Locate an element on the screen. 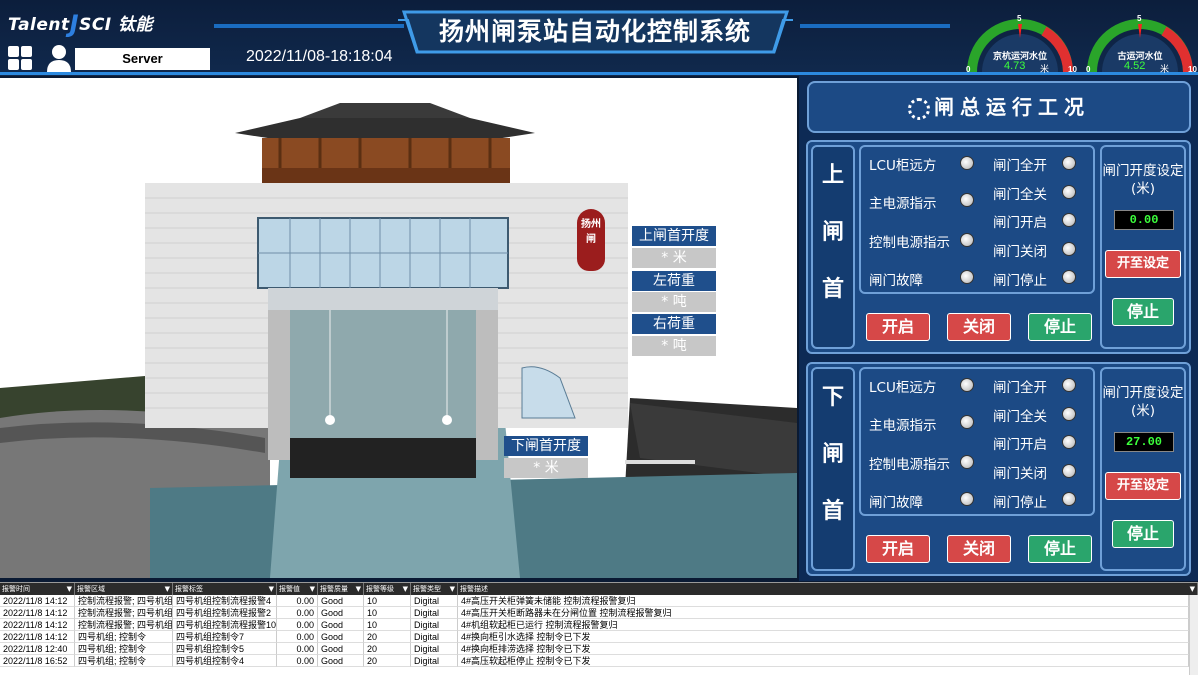 The height and width of the screenshot is (675, 1198). col-header-type: 报警类型 ▼ is located at coordinates (434, 589).